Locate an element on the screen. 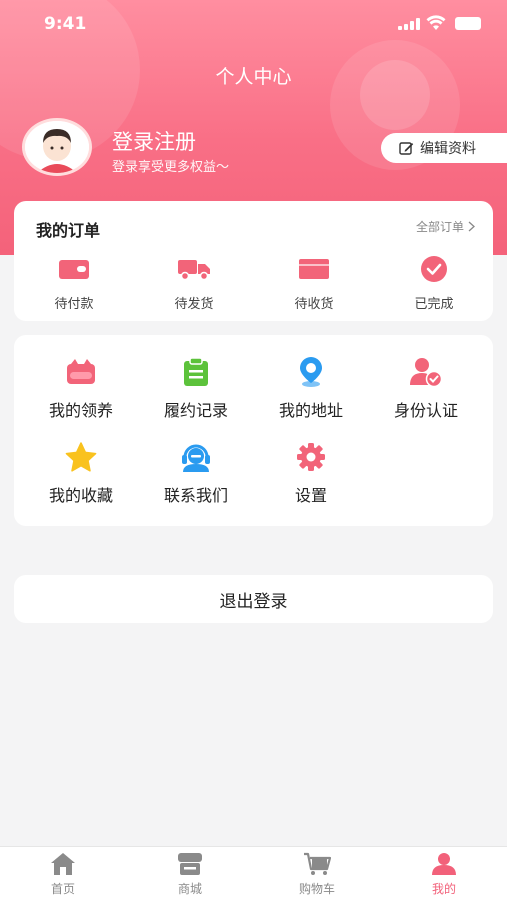  order-pending-payment-label: 待付款 is located at coordinates (74, 304).